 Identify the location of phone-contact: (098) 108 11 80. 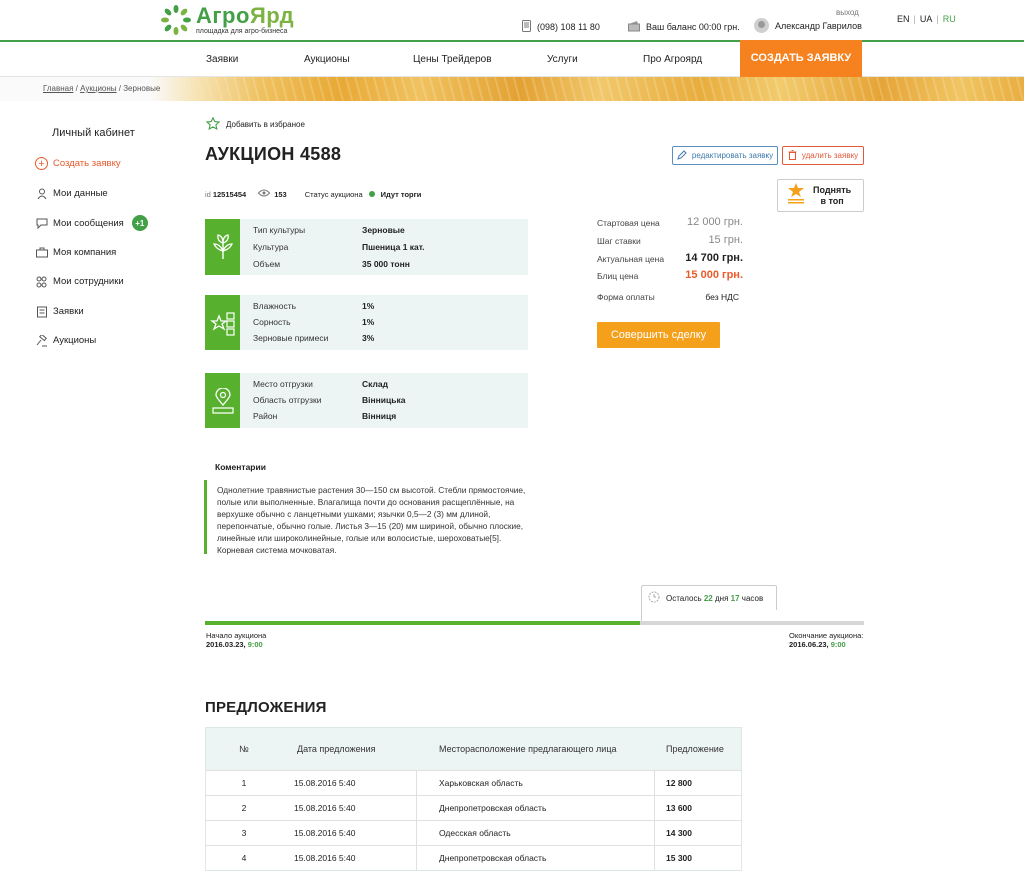
(561, 27).